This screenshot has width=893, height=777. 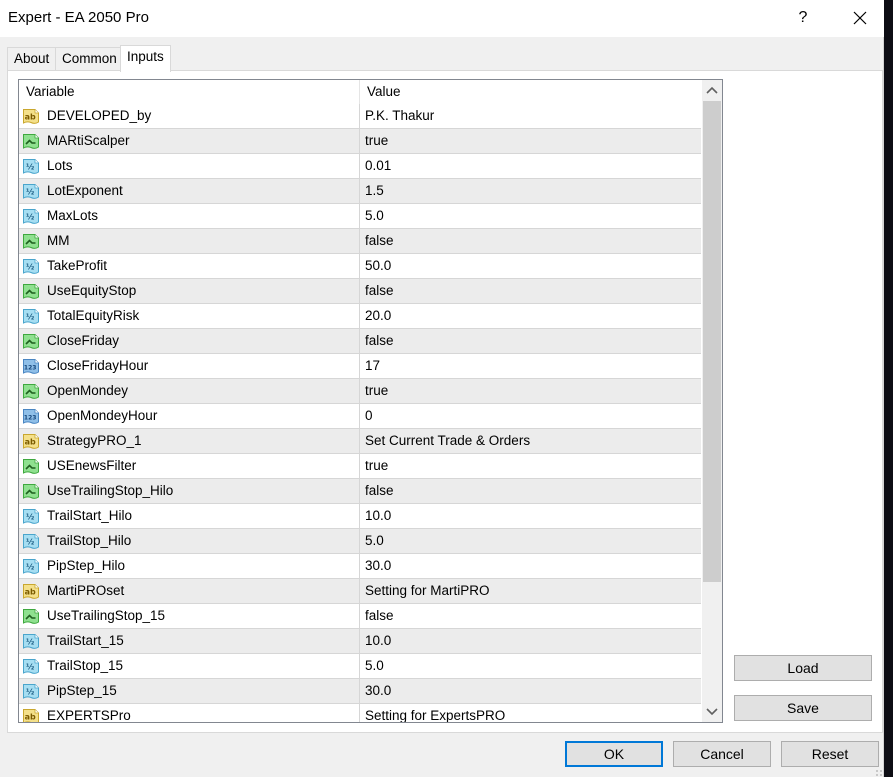 What do you see at coordinates (712, 712) in the screenshot?
I see `scroll-down-button` at bounding box center [712, 712].